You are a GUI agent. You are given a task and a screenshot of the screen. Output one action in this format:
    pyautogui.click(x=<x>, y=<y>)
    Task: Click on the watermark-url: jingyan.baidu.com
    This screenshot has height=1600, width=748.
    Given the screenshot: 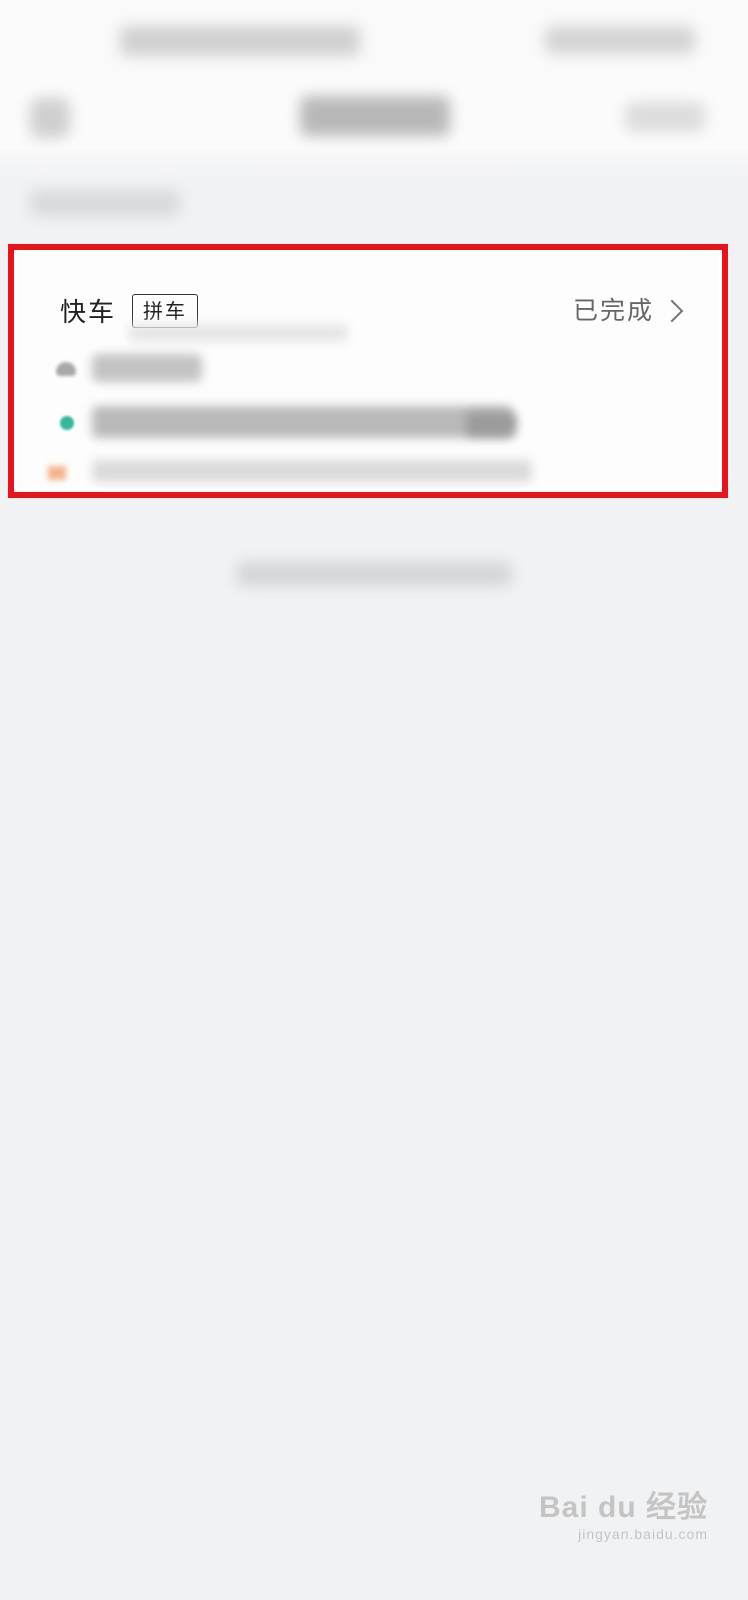 What is the action you would take?
    pyautogui.click(x=643, y=1534)
    